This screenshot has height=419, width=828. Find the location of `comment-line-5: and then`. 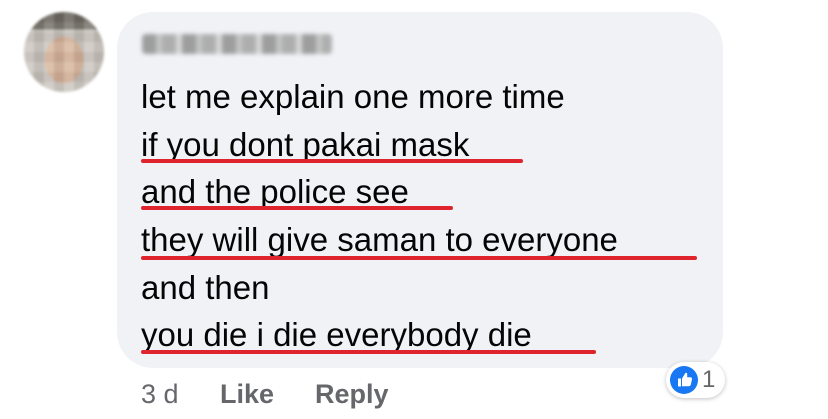

comment-line-5: and then is located at coordinates (205, 287).